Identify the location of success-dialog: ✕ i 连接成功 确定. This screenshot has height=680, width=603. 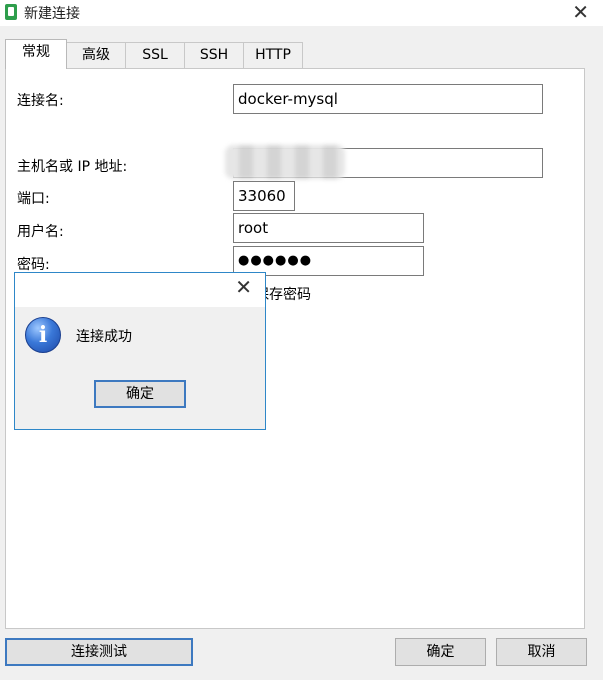
(140, 351).